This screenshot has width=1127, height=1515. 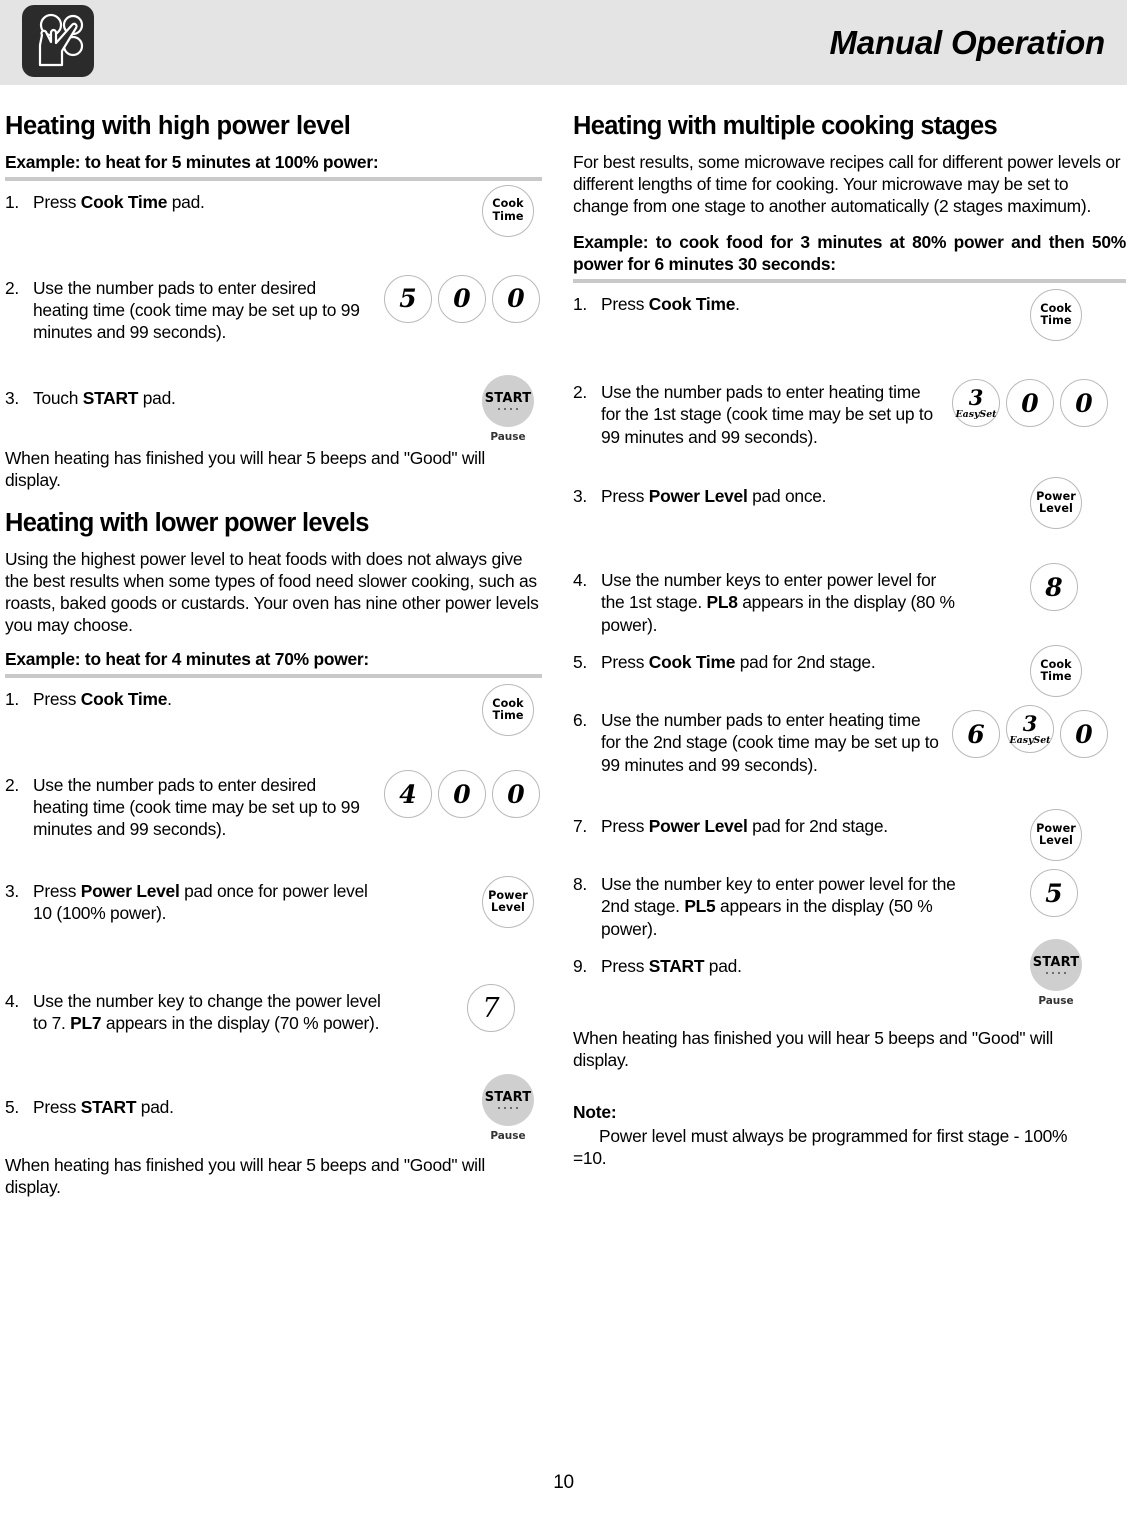 I want to click on pad-cluster-number: 3 EasySet 0 0, so click(x=1030, y=403).